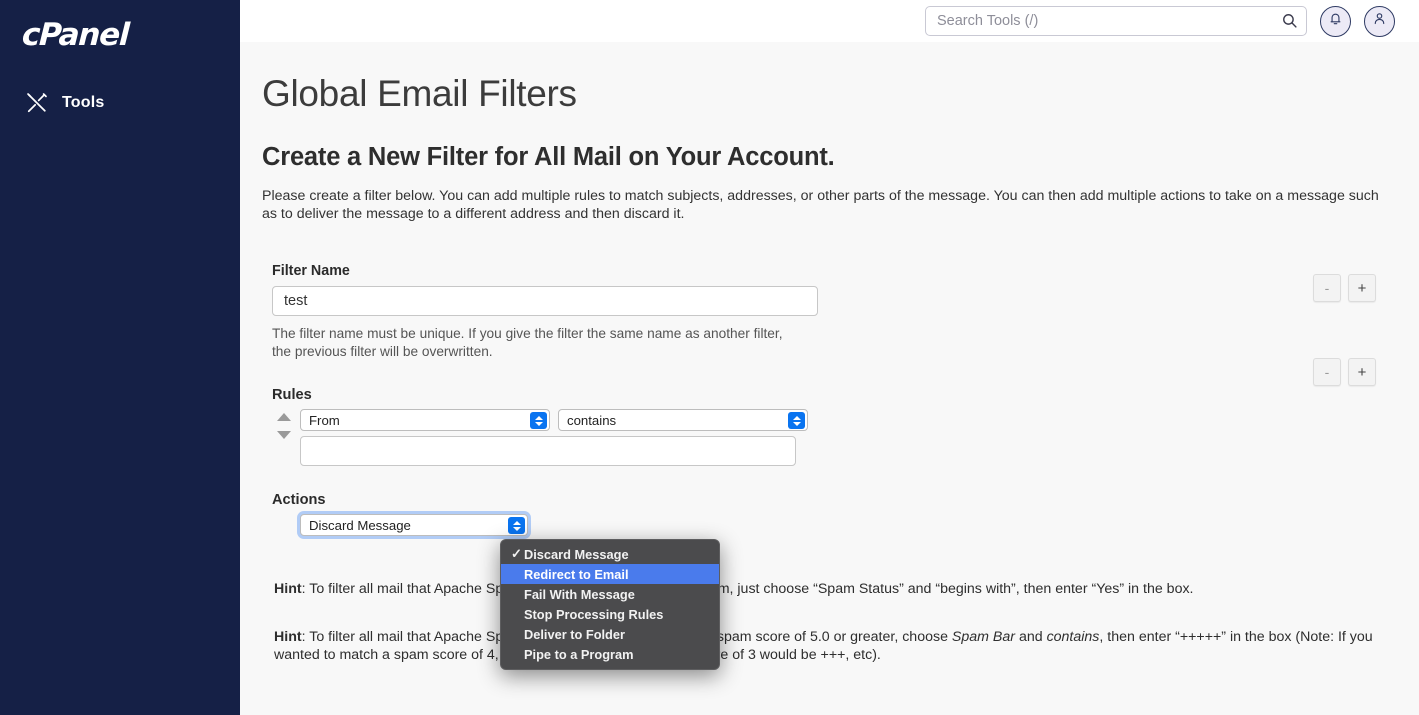 The width and height of the screenshot is (1419, 715). I want to click on rule-field-select-value: From, so click(324, 420).